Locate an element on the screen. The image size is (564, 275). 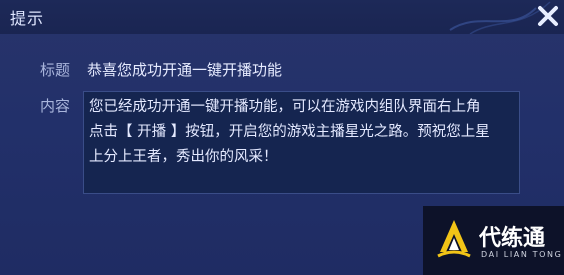
watermark-name-en: DAI LIAN TONG is located at coordinates (522, 254).